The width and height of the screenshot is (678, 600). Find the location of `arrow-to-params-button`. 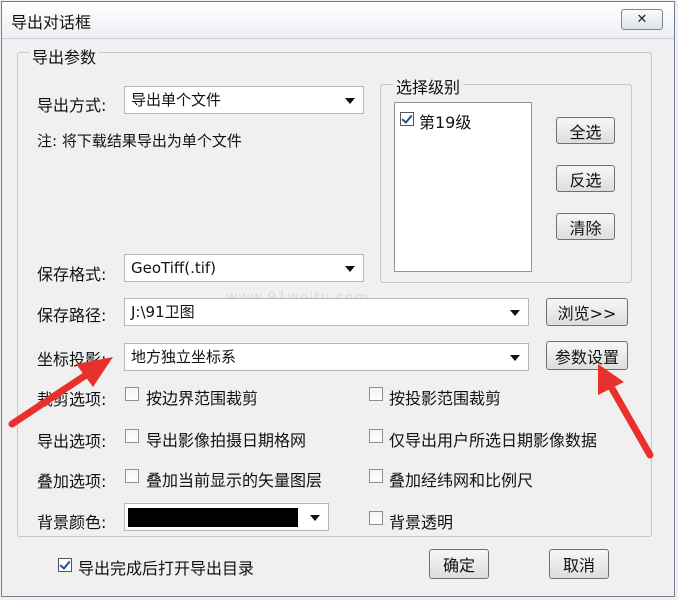

arrow-to-params-button is located at coordinates (630, 420).